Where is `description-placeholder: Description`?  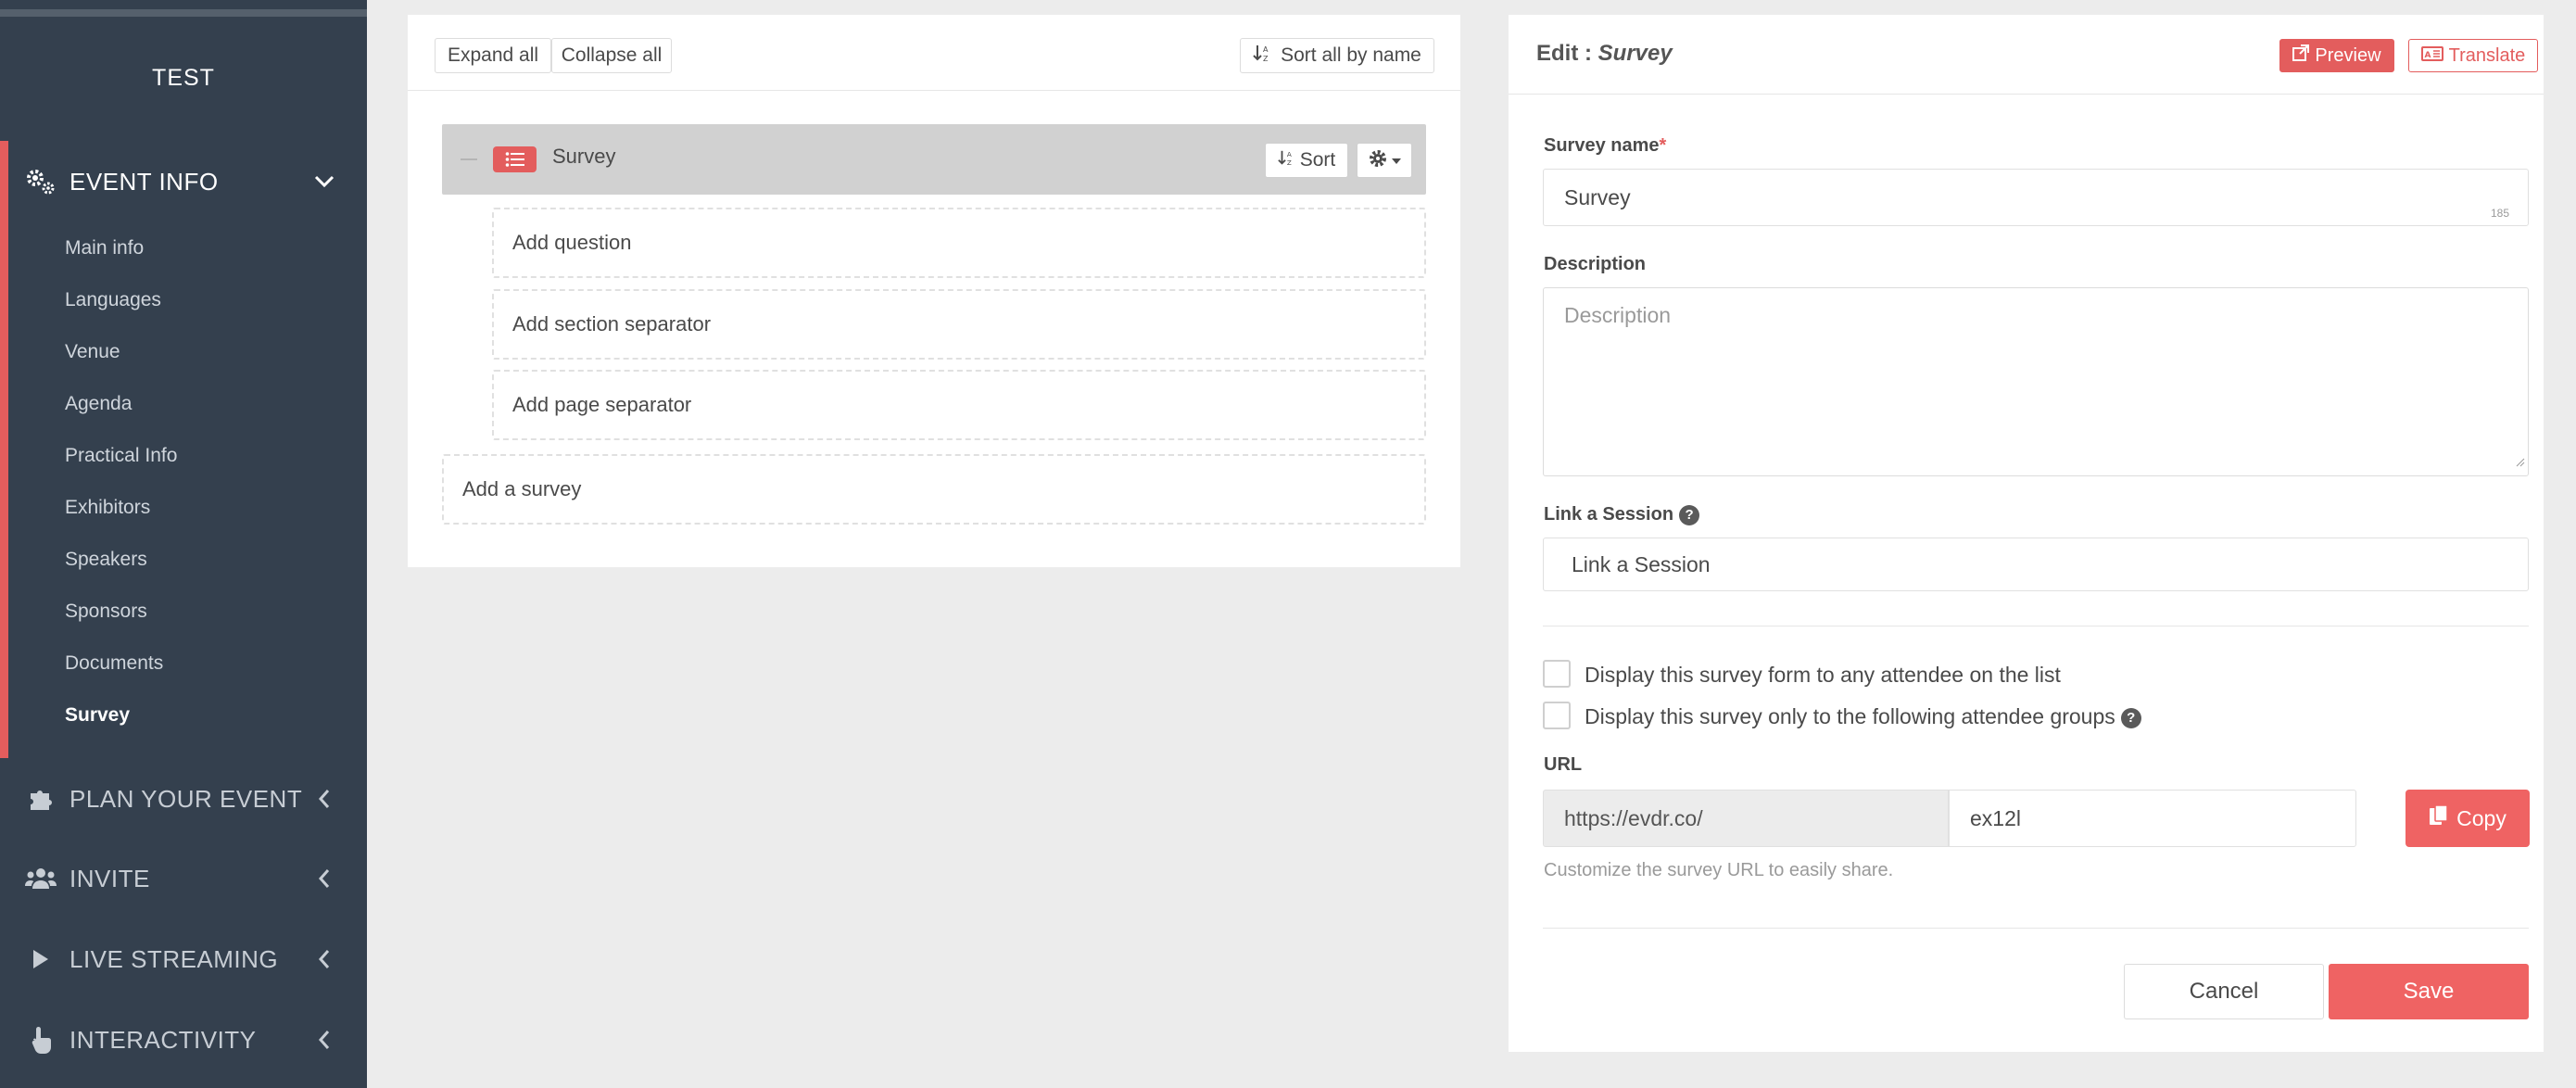 description-placeholder: Description is located at coordinates (1618, 315).